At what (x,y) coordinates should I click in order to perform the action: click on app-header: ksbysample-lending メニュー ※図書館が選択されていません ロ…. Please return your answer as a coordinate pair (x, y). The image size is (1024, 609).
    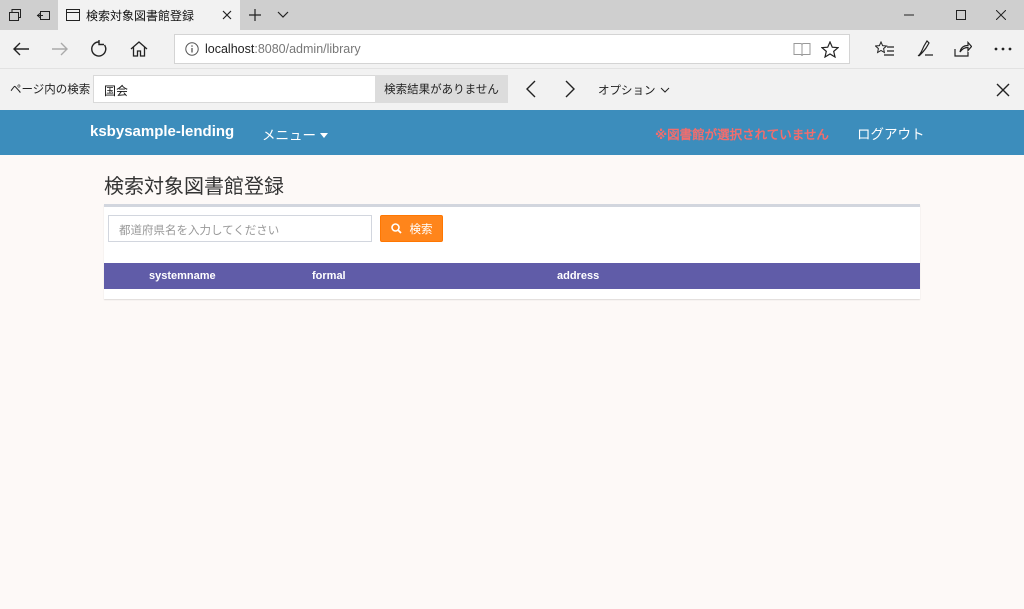
    Looking at the image, I should click on (512, 132).